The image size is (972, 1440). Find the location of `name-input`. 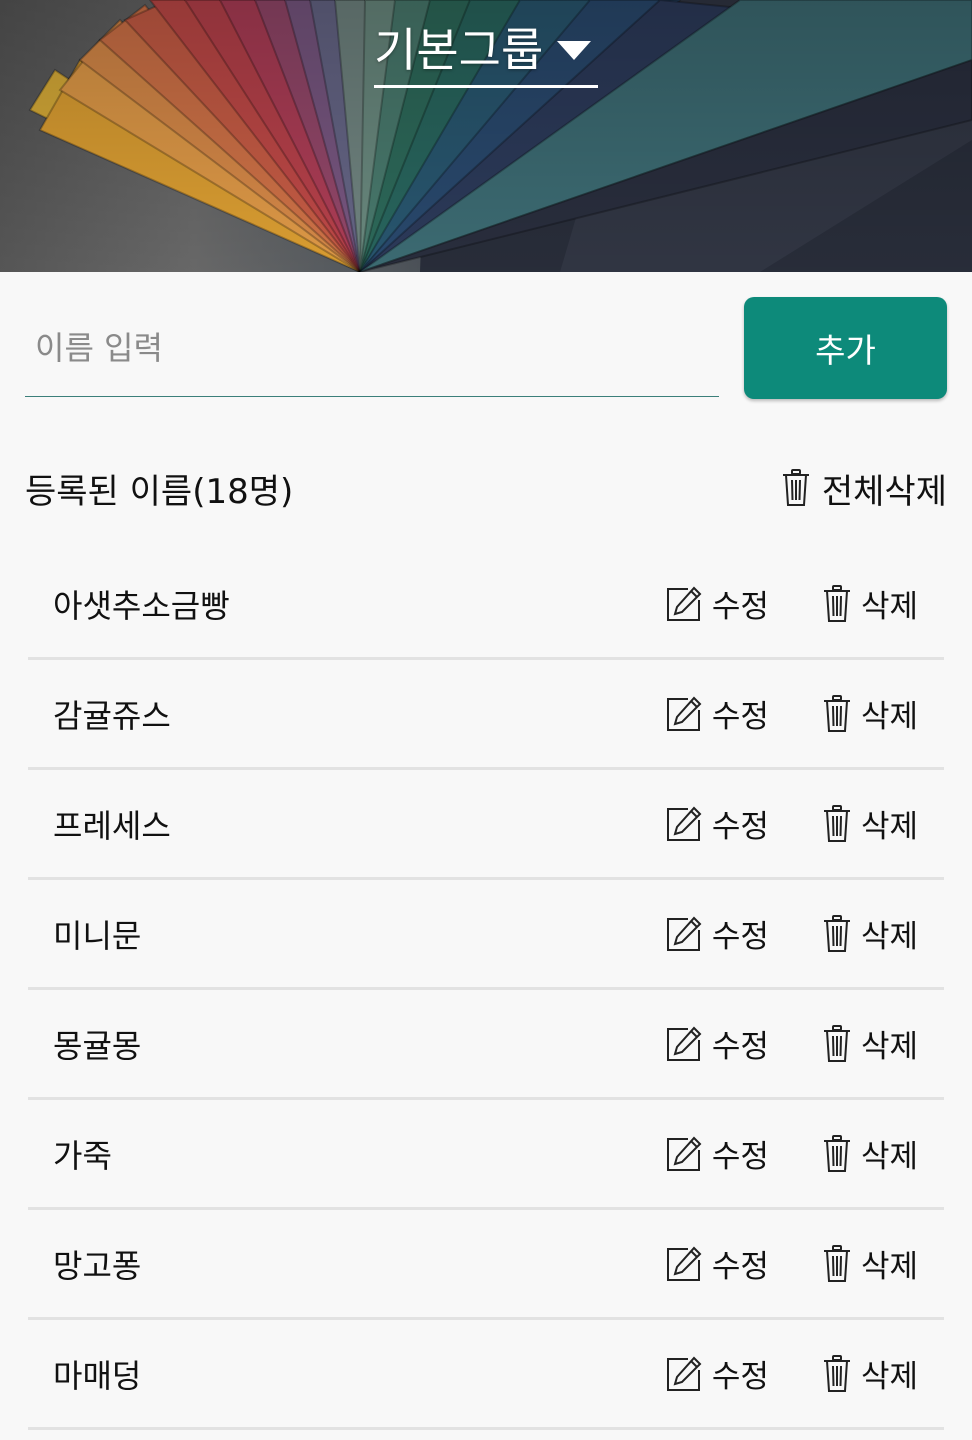

name-input is located at coordinates (372, 348).